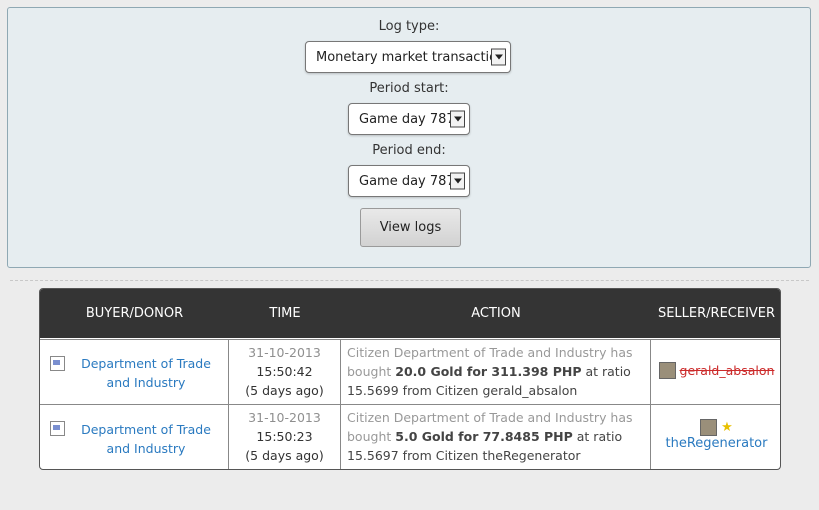 The width and height of the screenshot is (819, 510). What do you see at coordinates (409, 280) in the screenshot?
I see `separator` at bounding box center [409, 280].